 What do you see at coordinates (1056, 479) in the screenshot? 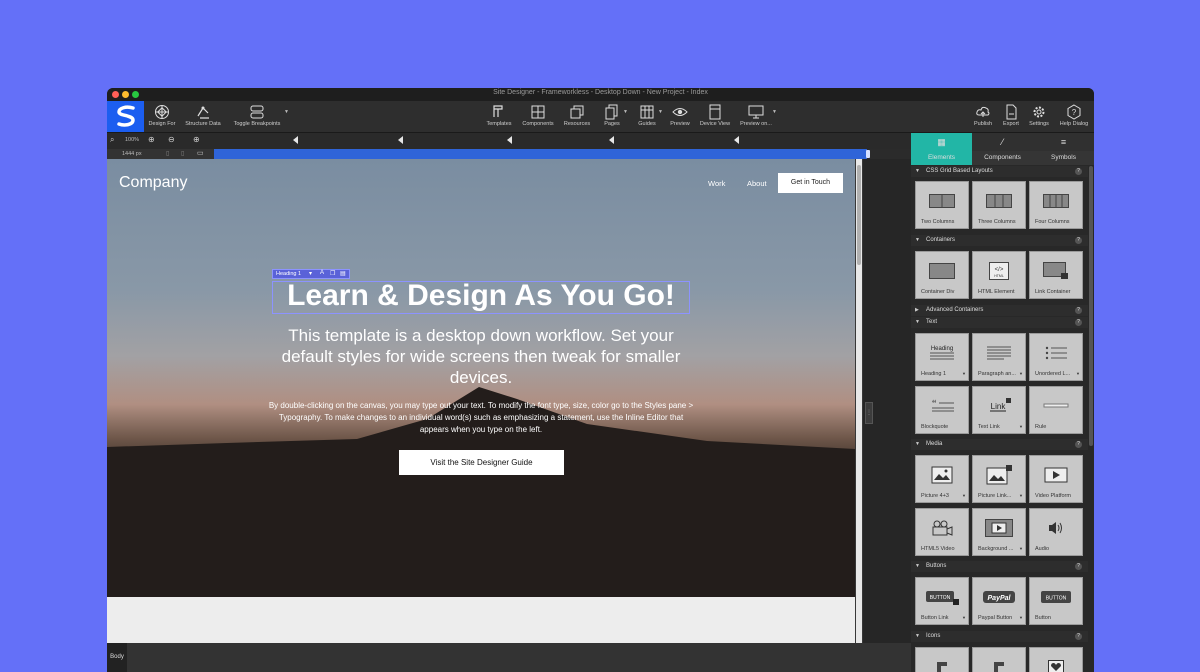
I see `element-video-platform: Video Platform` at bounding box center [1056, 479].